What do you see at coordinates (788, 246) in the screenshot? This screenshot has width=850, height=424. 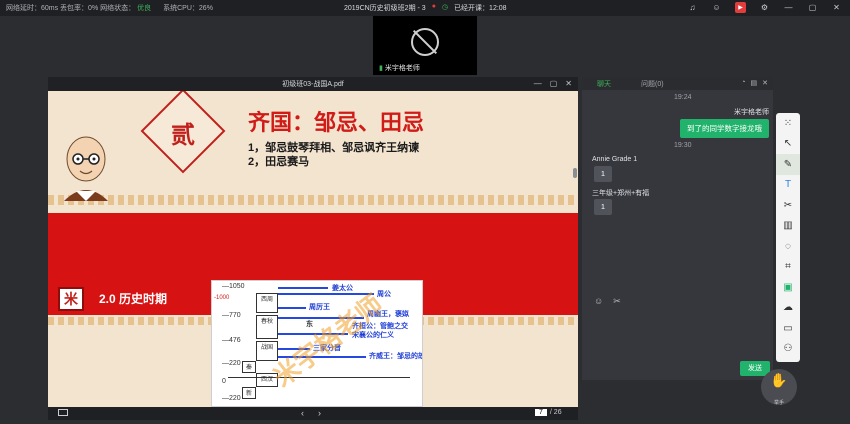 I see `eraser-icon: ◌` at bounding box center [788, 246].